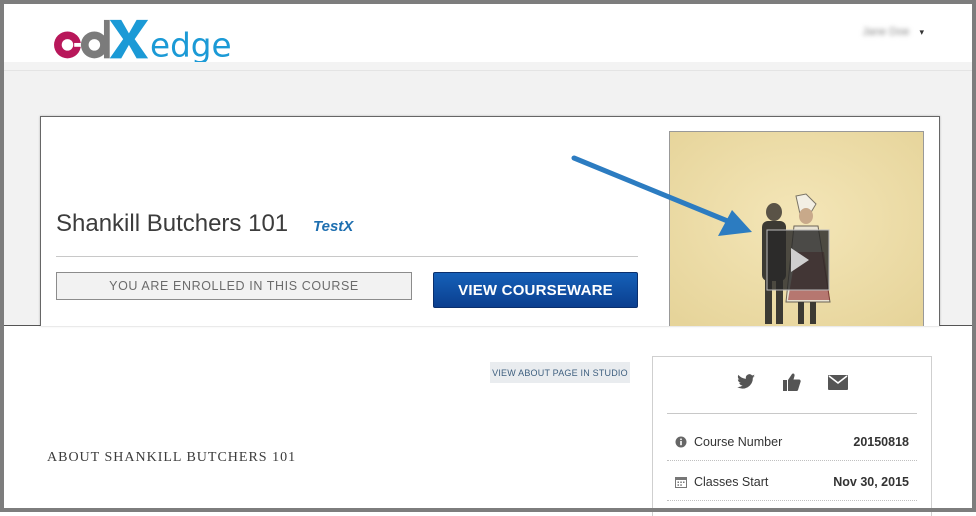  What do you see at coordinates (172, 457) in the screenshot?
I see `about-heading: ABOUT SHANKILL BUTCHERS 101` at bounding box center [172, 457].